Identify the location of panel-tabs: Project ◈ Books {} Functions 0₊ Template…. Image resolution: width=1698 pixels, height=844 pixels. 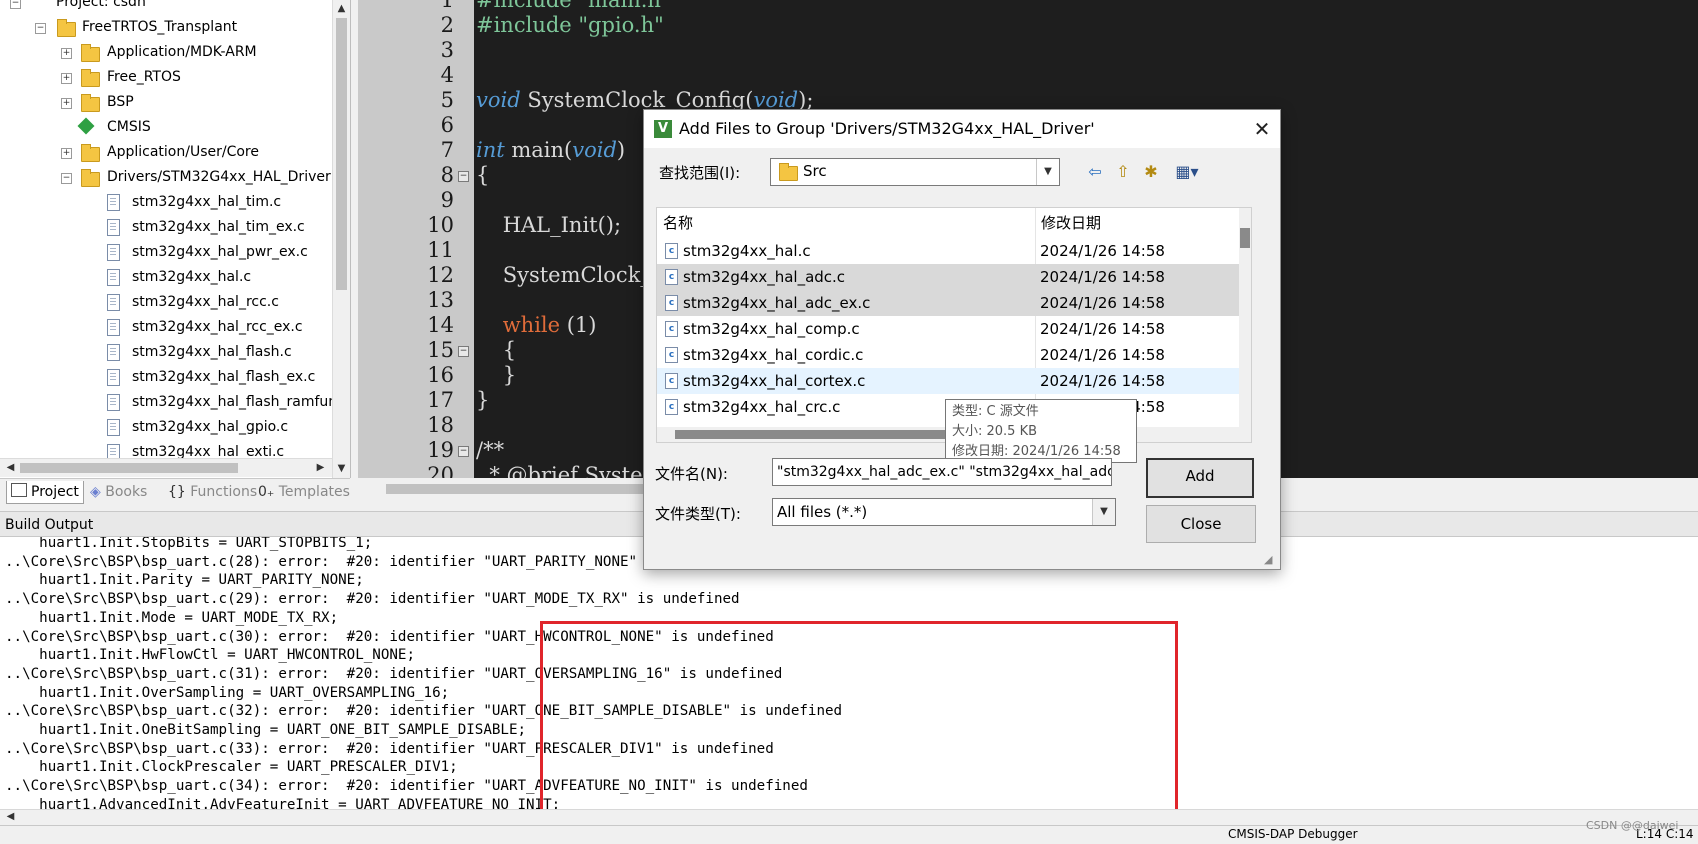
(175, 491).